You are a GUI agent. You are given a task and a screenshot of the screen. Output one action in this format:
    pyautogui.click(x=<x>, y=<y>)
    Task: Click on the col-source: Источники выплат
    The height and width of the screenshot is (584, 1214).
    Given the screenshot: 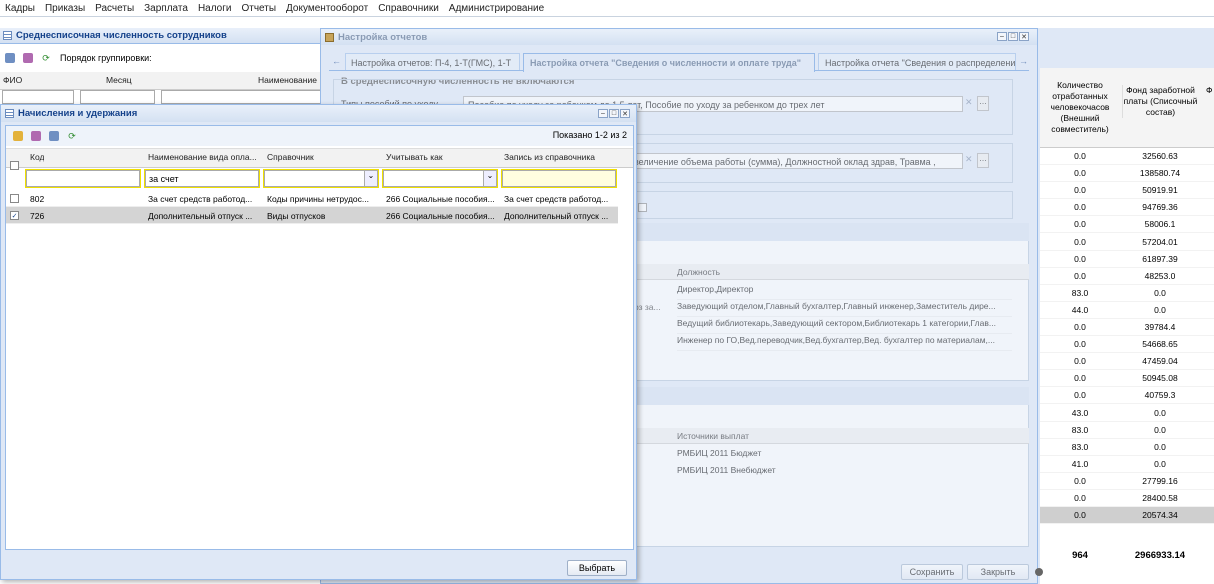 What is the action you would take?
    pyautogui.click(x=713, y=436)
    